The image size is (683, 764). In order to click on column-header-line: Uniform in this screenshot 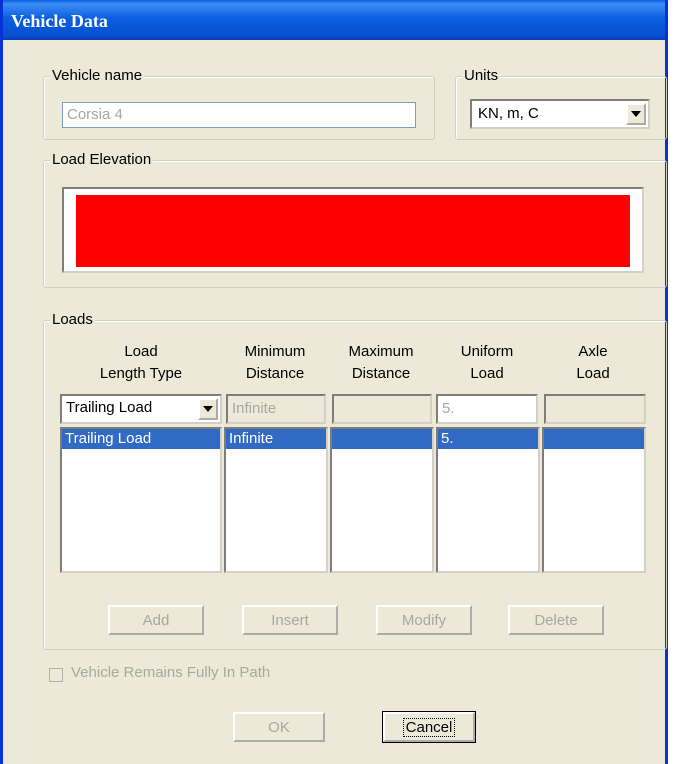, I will do `click(487, 351)`.